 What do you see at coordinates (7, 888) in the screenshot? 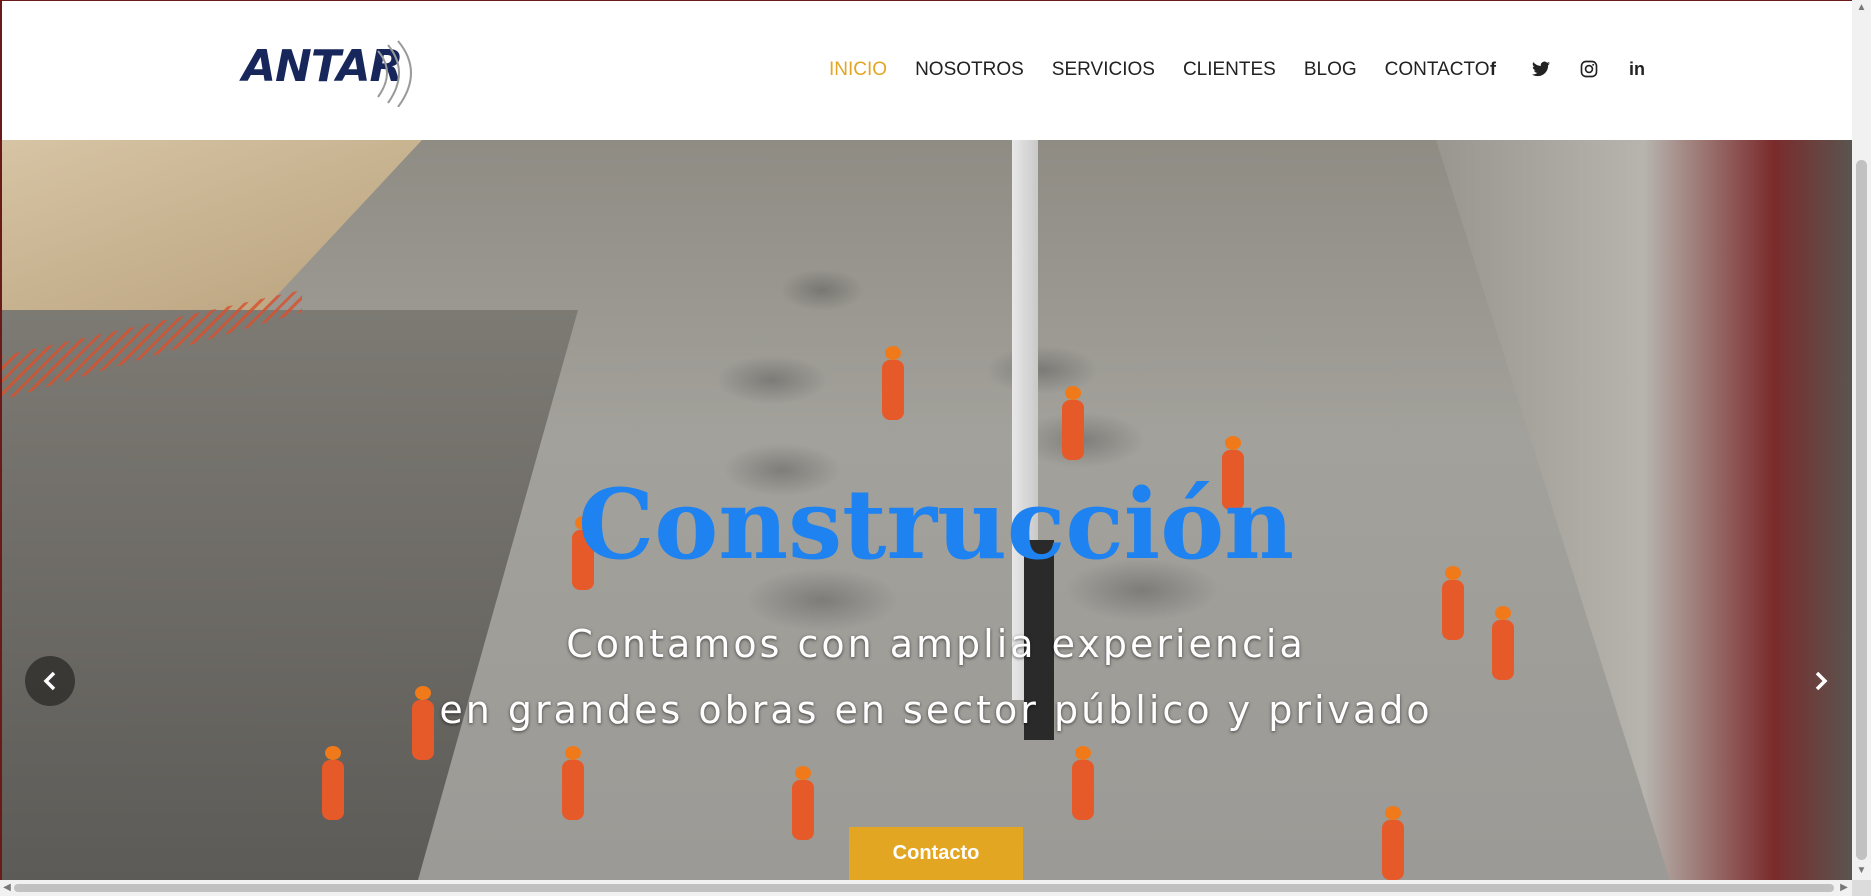
I see `scroll-left-icon: ◀` at bounding box center [7, 888].